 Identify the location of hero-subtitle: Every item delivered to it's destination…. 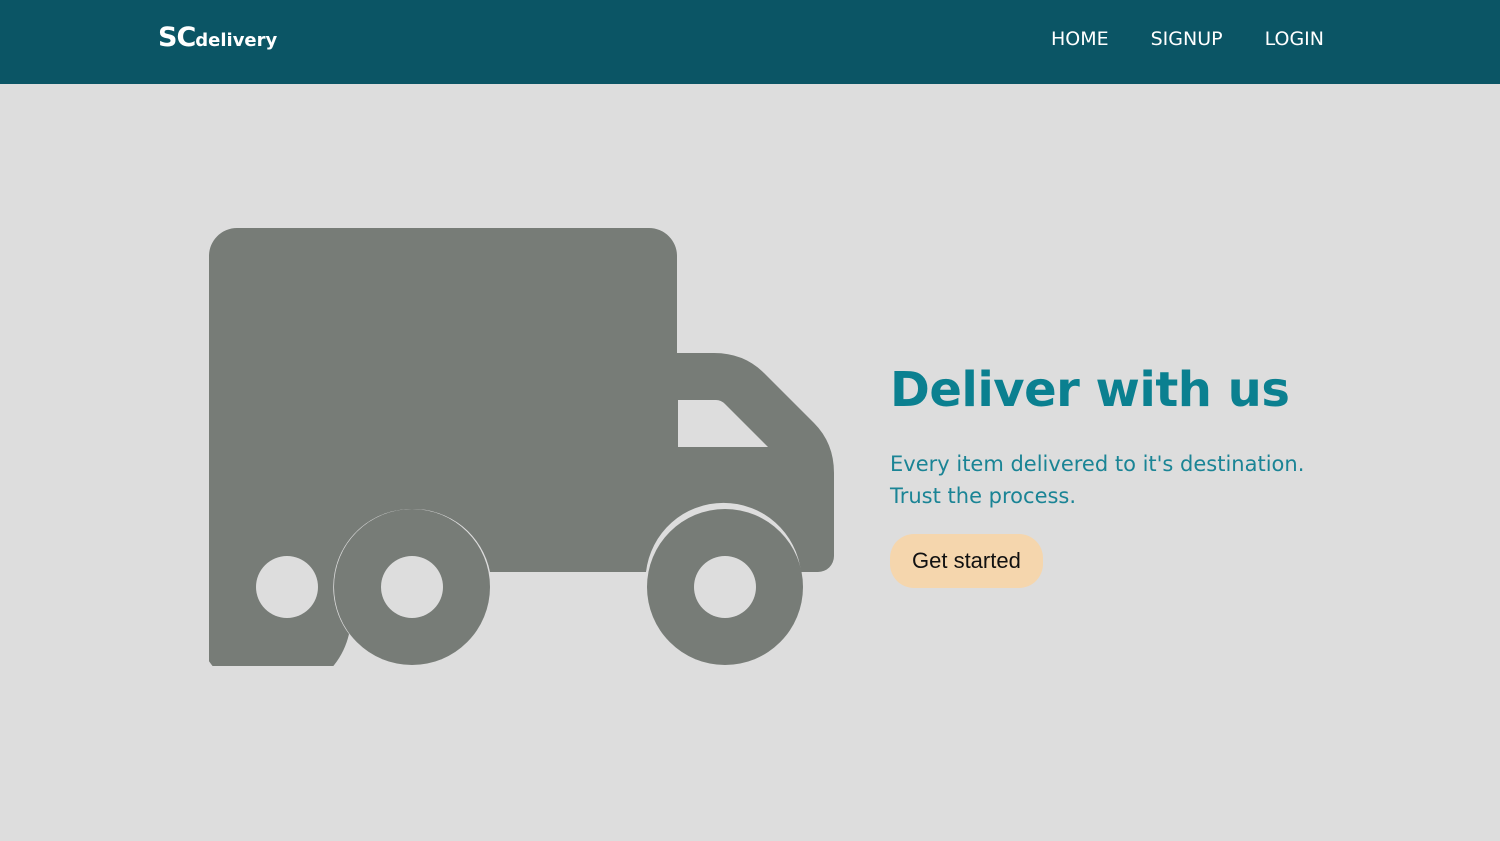
(1140, 480).